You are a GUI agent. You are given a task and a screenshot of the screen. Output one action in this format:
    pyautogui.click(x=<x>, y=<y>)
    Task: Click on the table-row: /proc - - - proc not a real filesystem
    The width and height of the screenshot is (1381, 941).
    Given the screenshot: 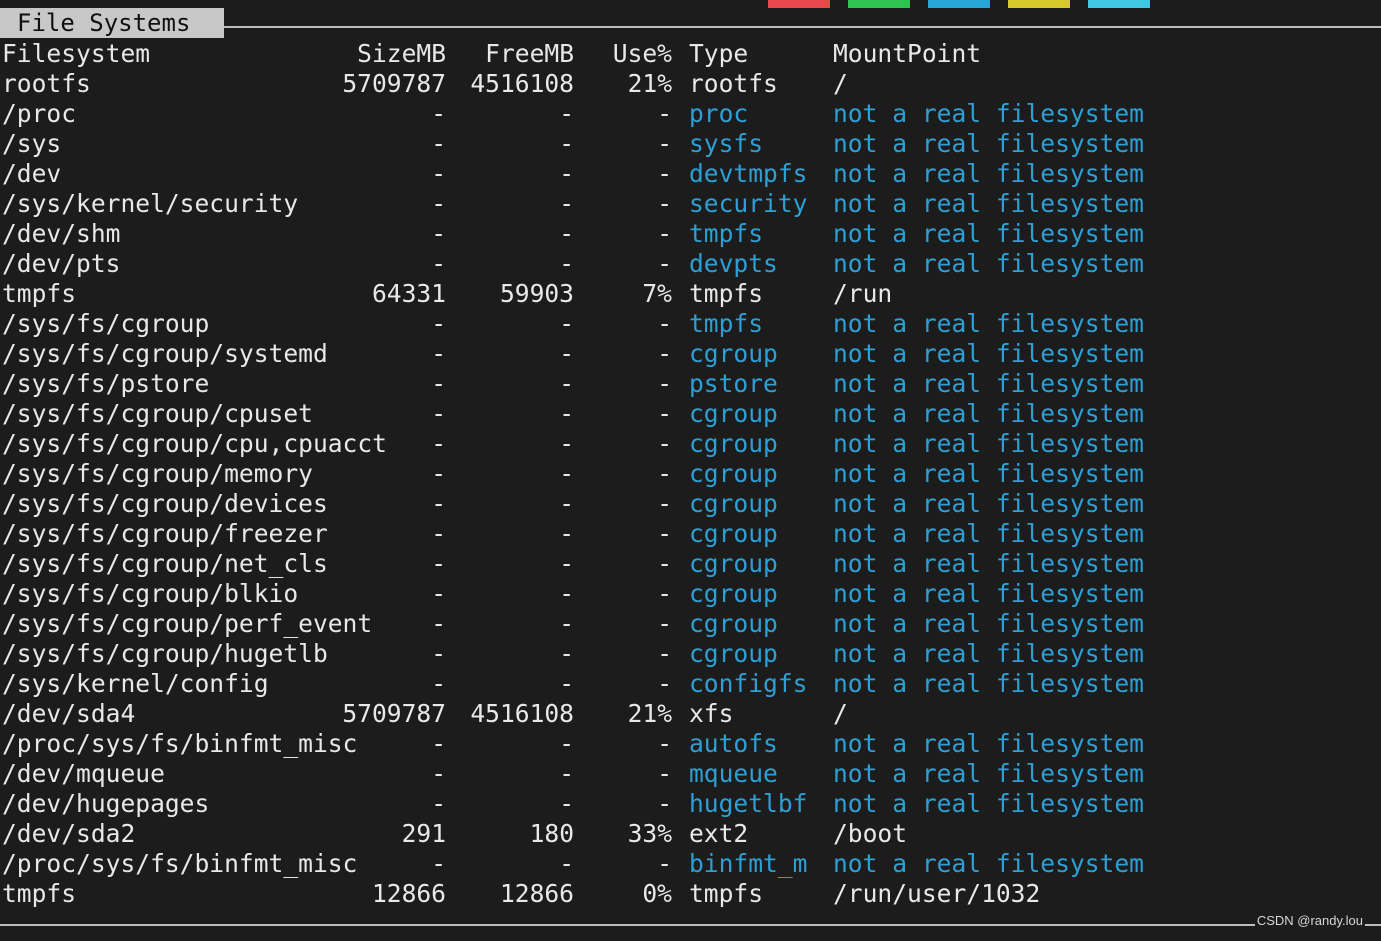 What is the action you would take?
    pyautogui.click(x=687, y=114)
    